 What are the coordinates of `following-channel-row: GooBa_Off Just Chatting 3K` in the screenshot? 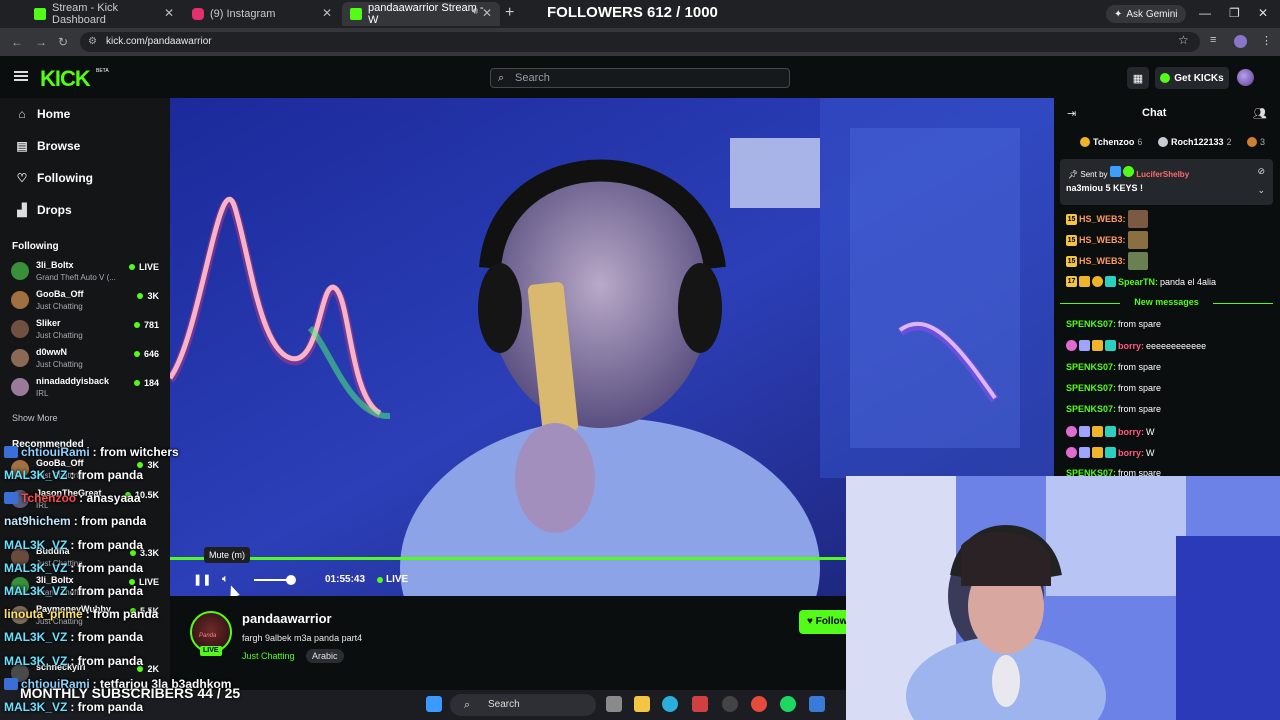 It's located at (86, 301).